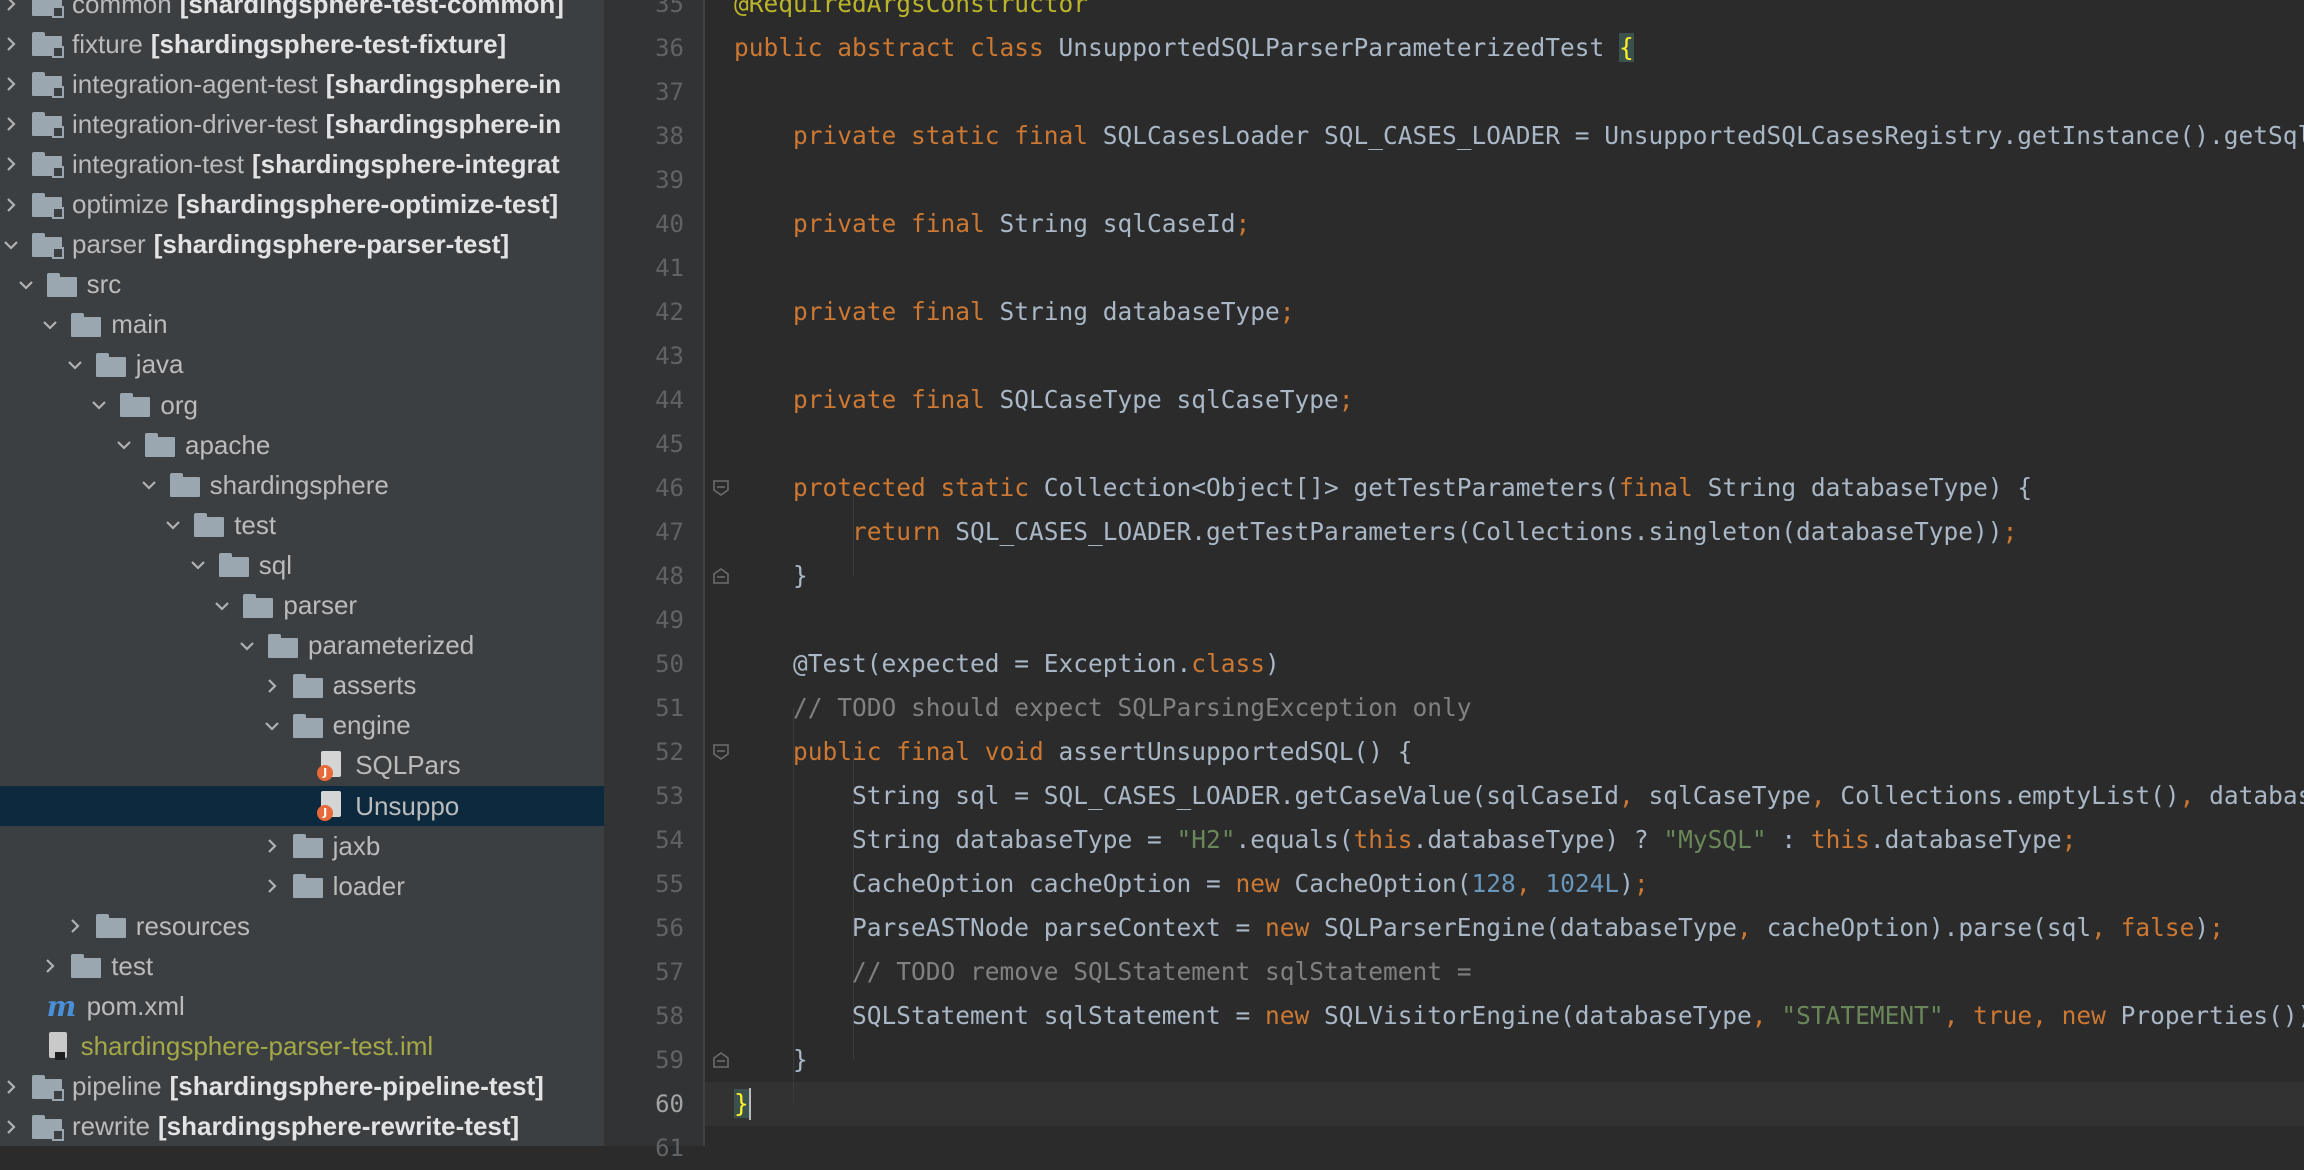 This screenshot has height=1170, width=2304. I want to click on code-token: , true, new, so click(2032, 1015).